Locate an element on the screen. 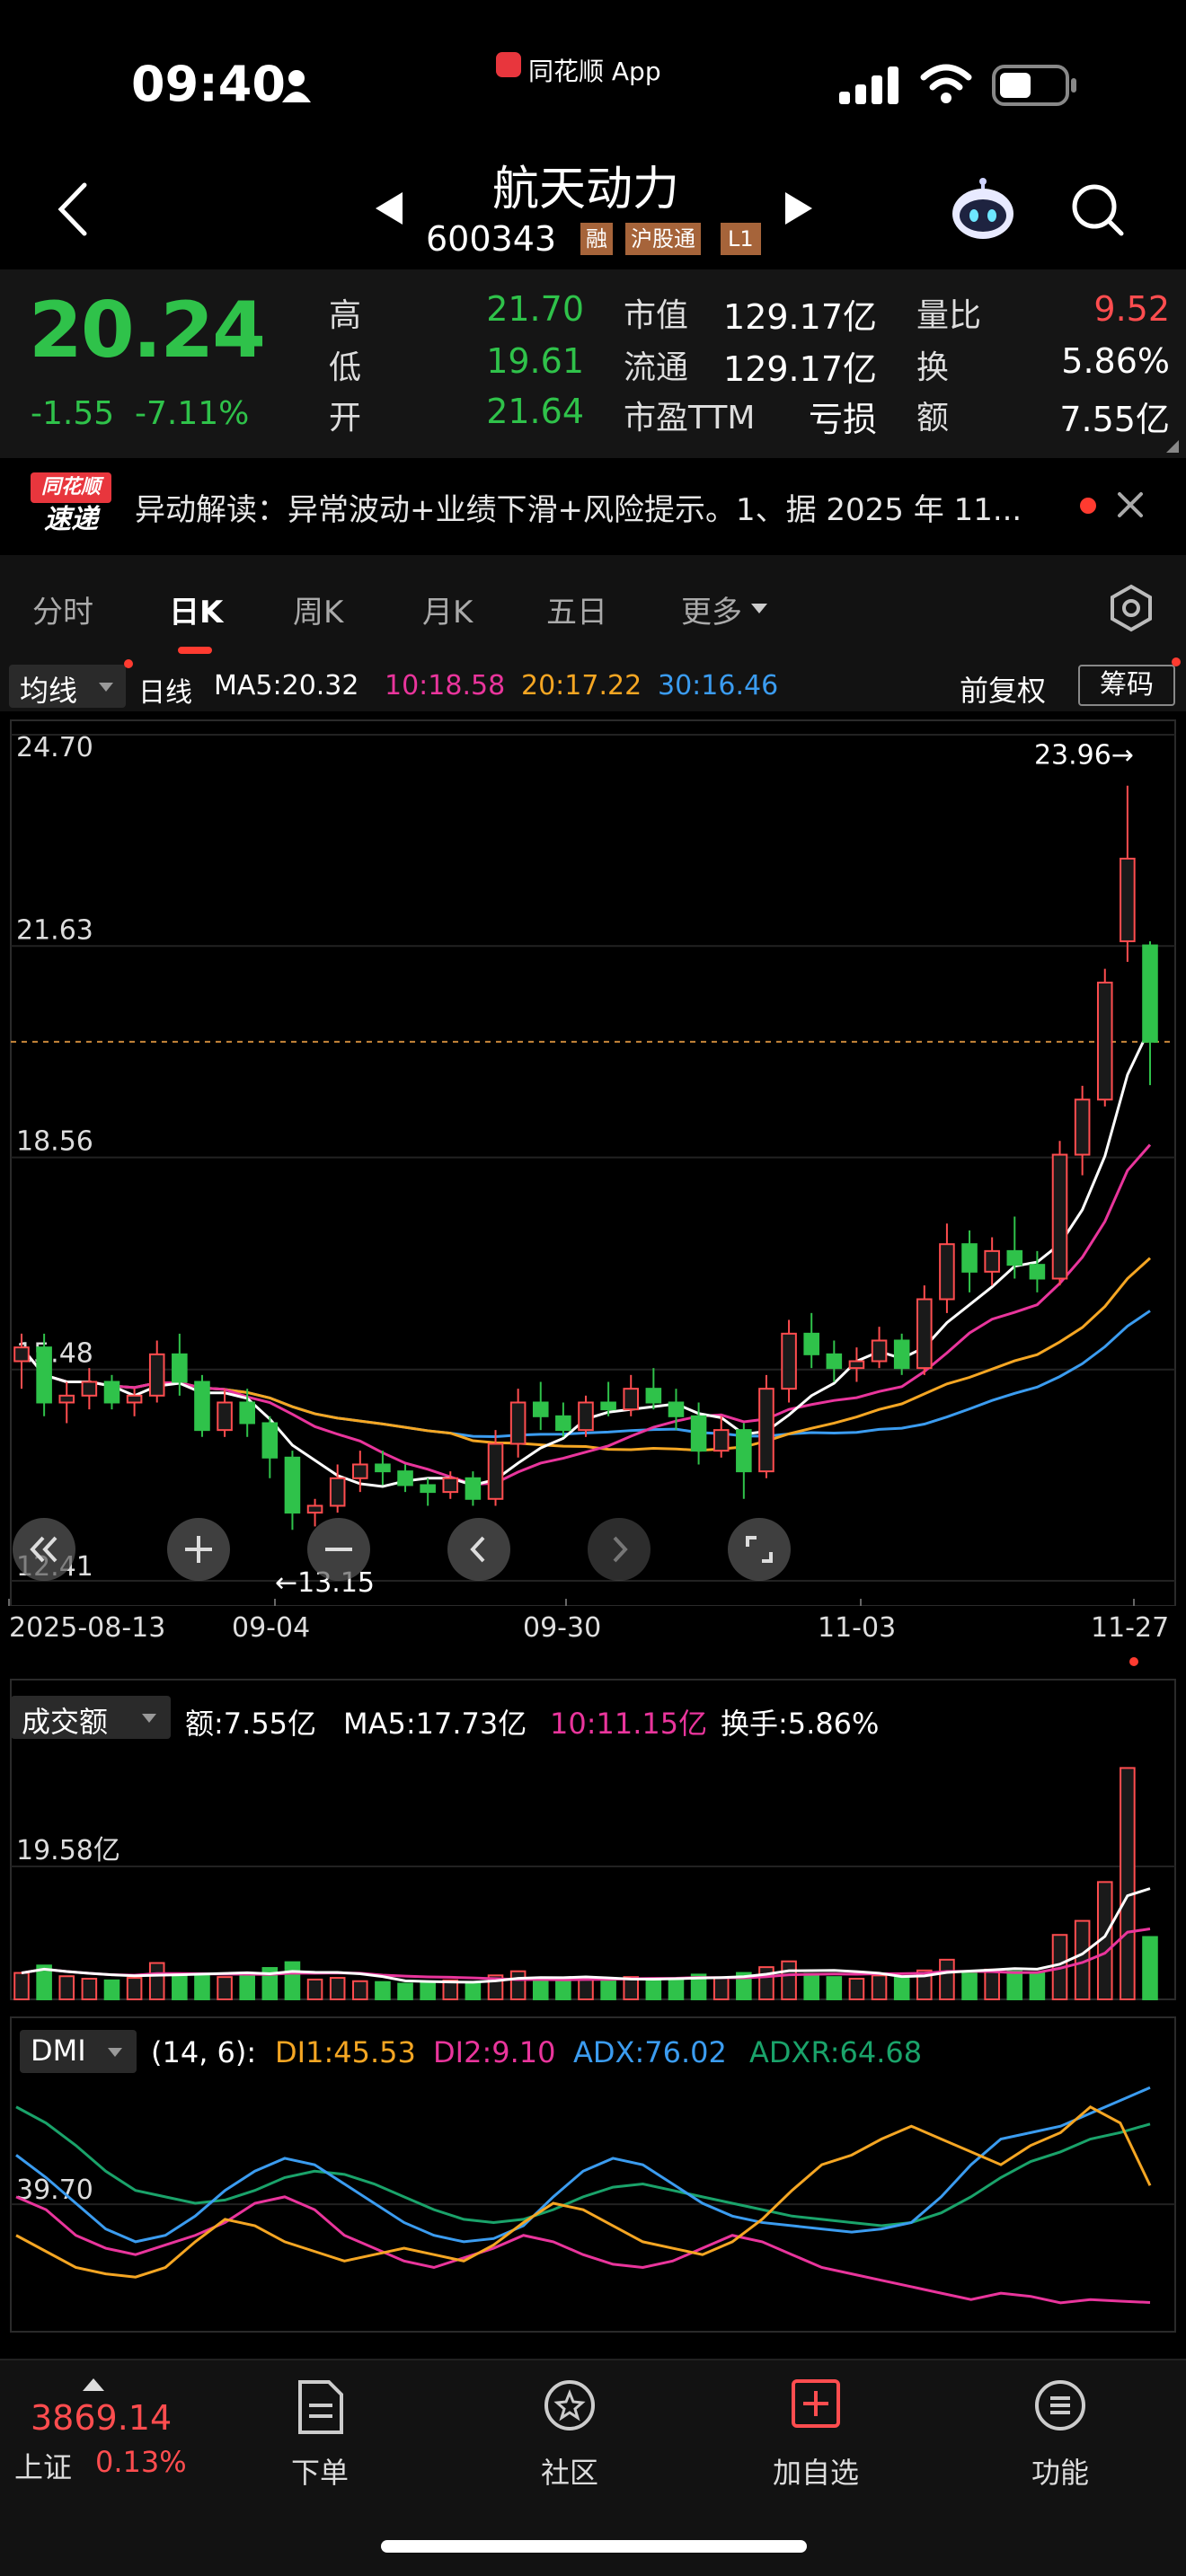  zoom-in-button is located at coordinates (198, 1549).